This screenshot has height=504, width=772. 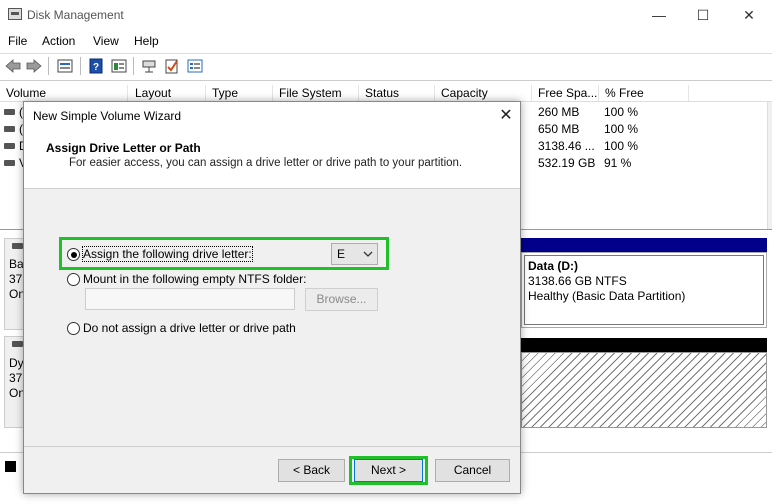 I want to click on volume-list-scrollbar, so click(x=769, y=165).